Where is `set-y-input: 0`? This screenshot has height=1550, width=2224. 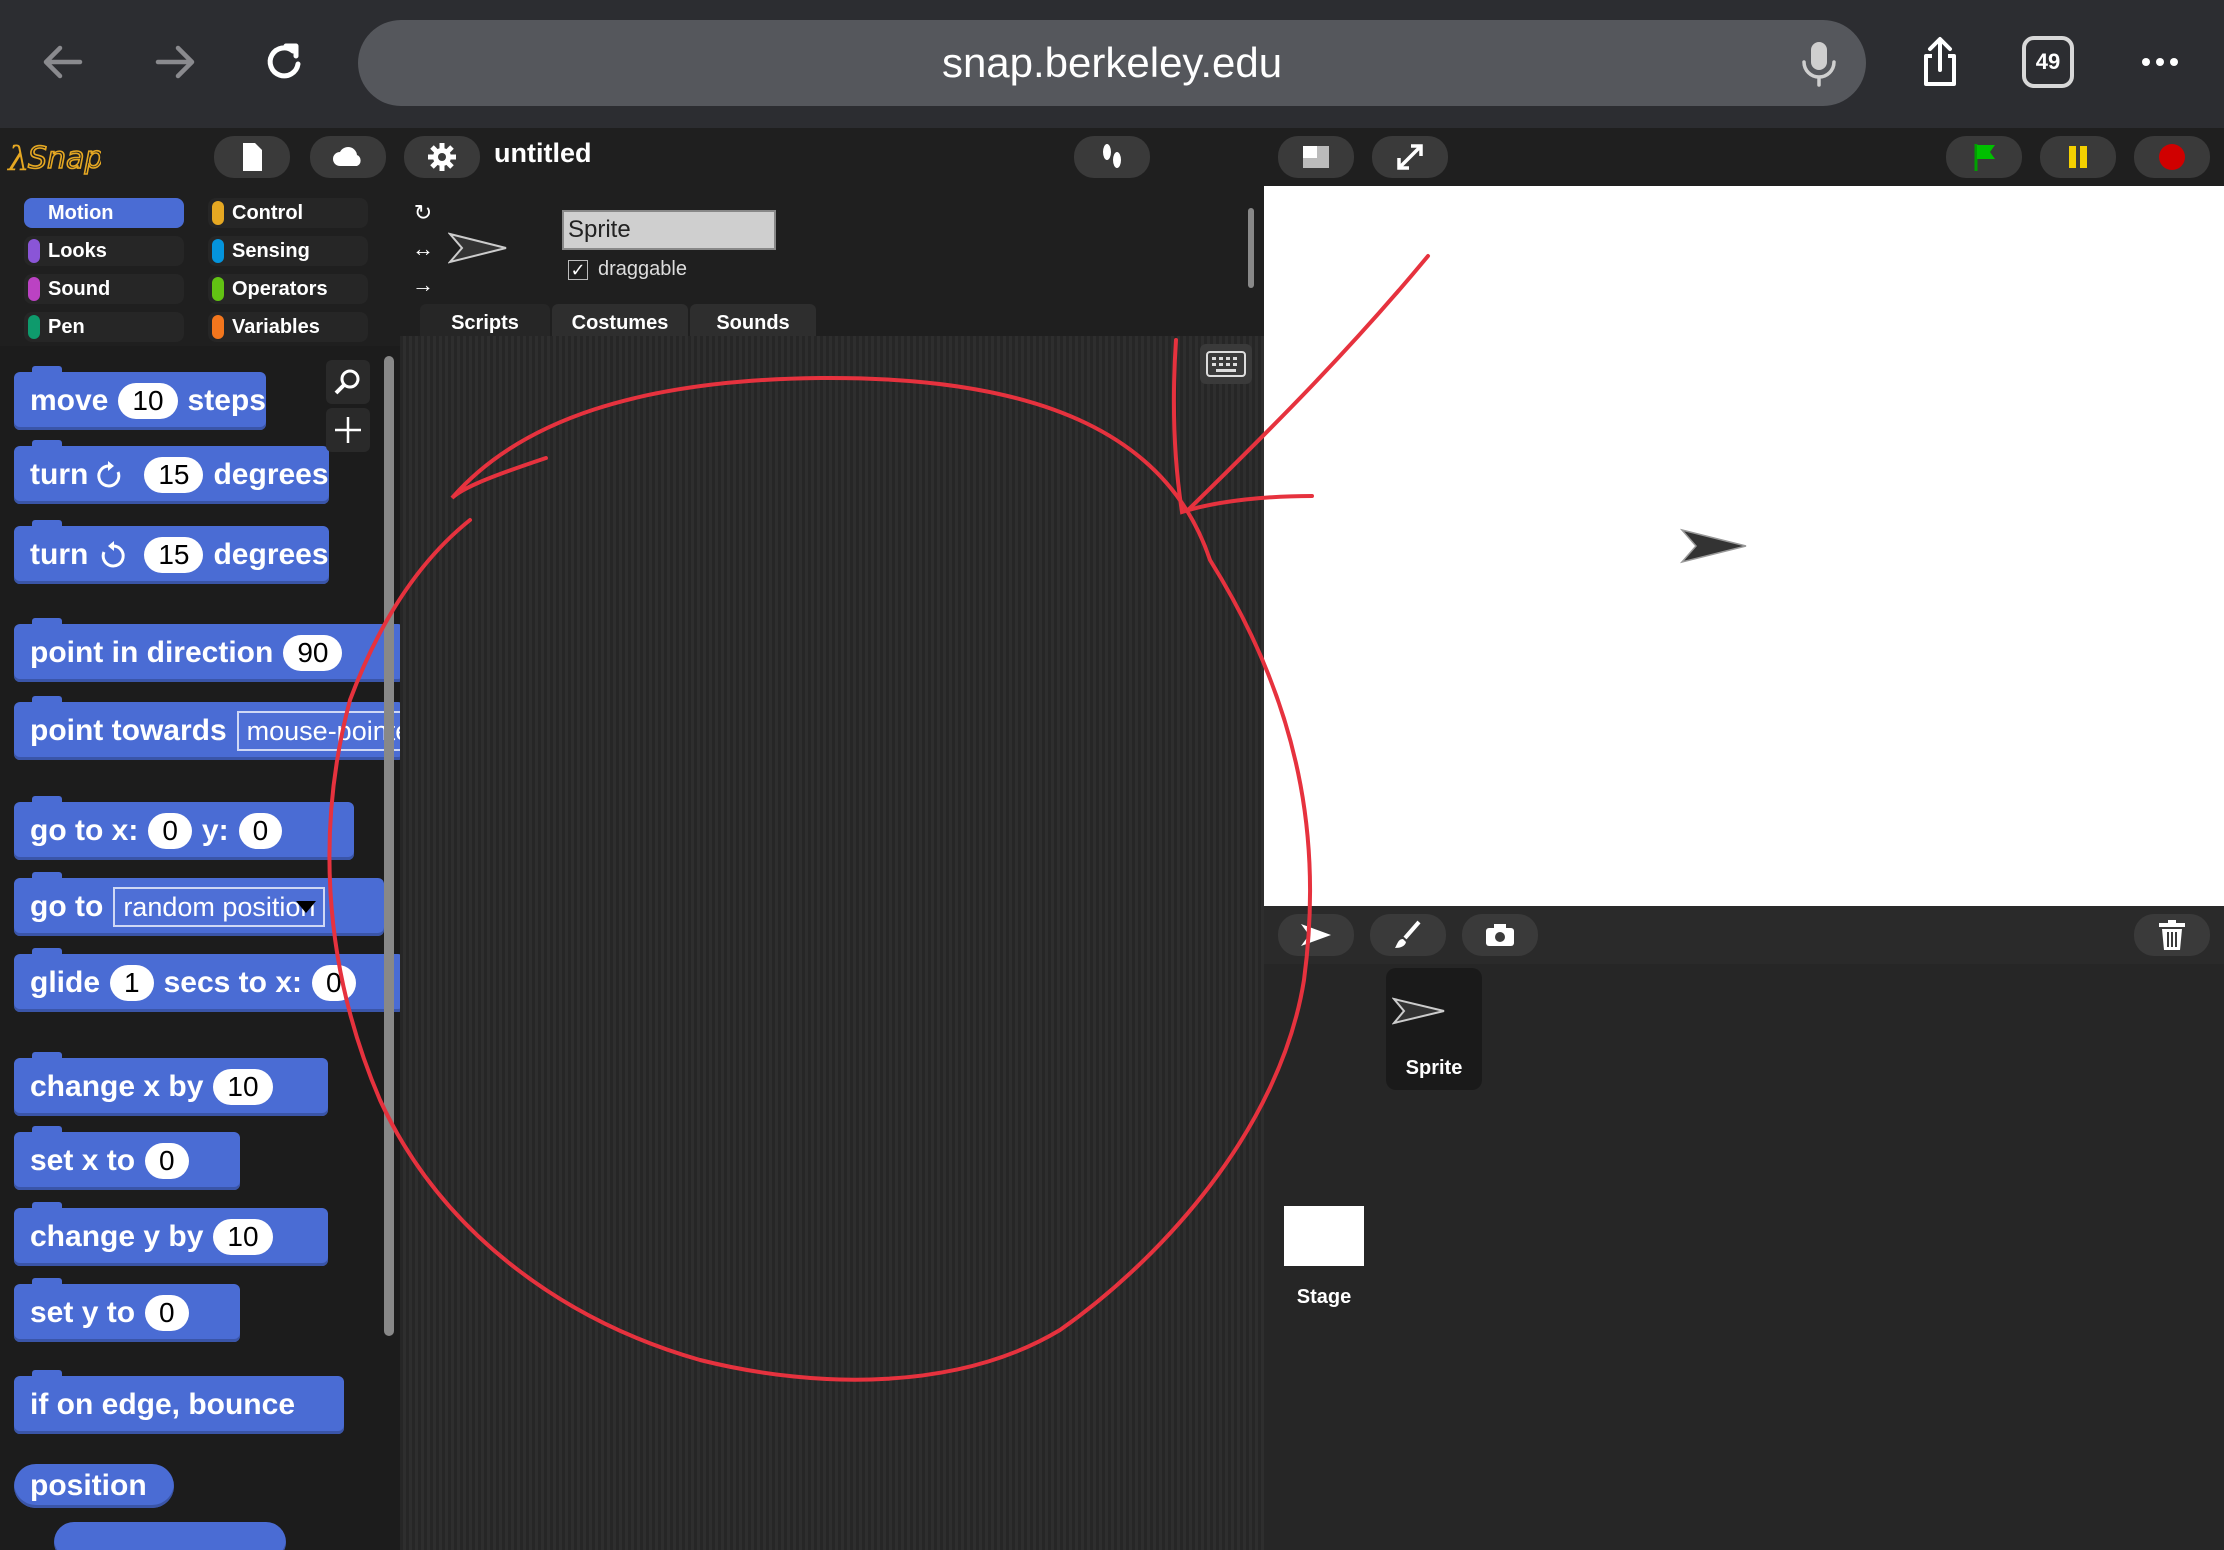 set-y-input: 0 is located at coordinates (167, 1313).